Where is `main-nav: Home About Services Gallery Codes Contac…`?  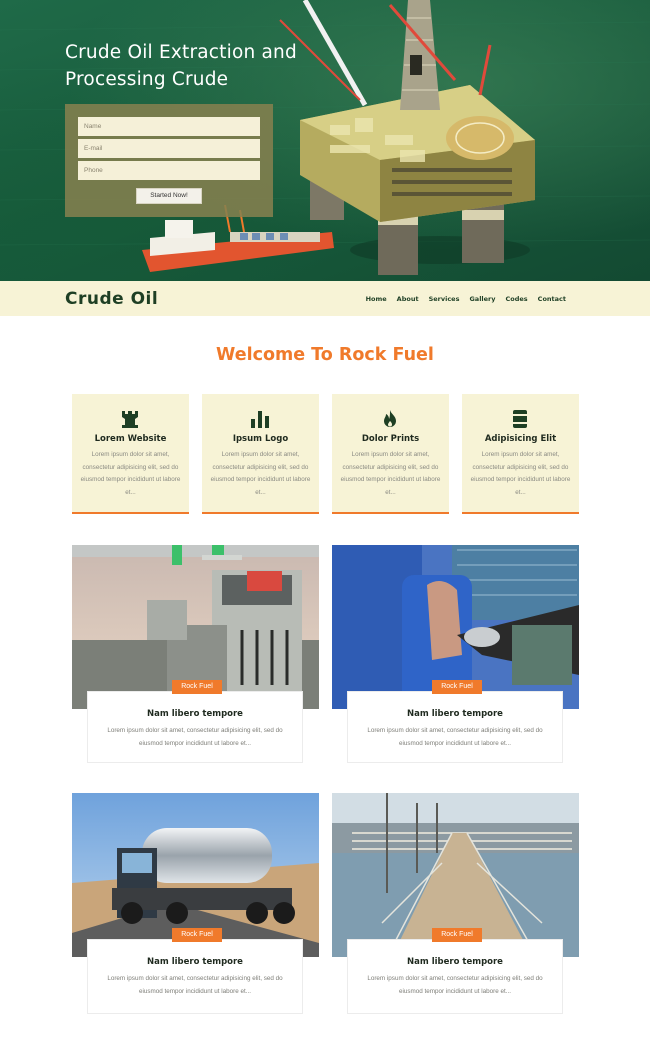
main-nav: Home About Services Gallery Codes Contac… is located at coordinates (466, 299).